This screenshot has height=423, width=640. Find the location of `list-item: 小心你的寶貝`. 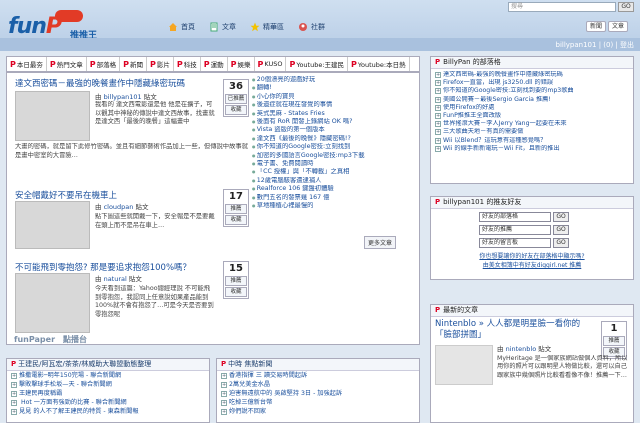

list-item: 小心你的寶貝 is located at coordinates (336, 97).